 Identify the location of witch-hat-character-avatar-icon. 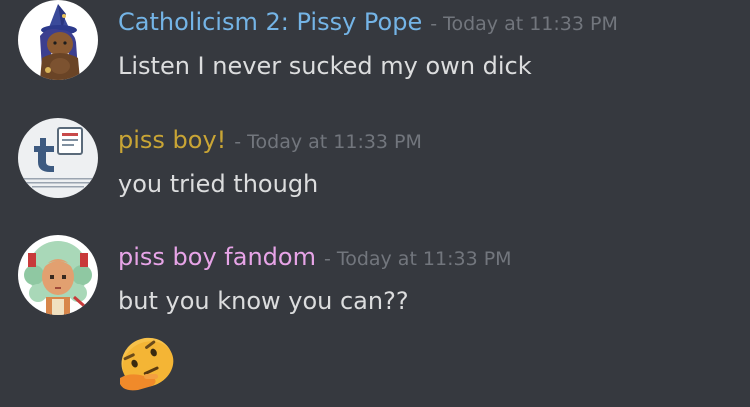
(58, 40).